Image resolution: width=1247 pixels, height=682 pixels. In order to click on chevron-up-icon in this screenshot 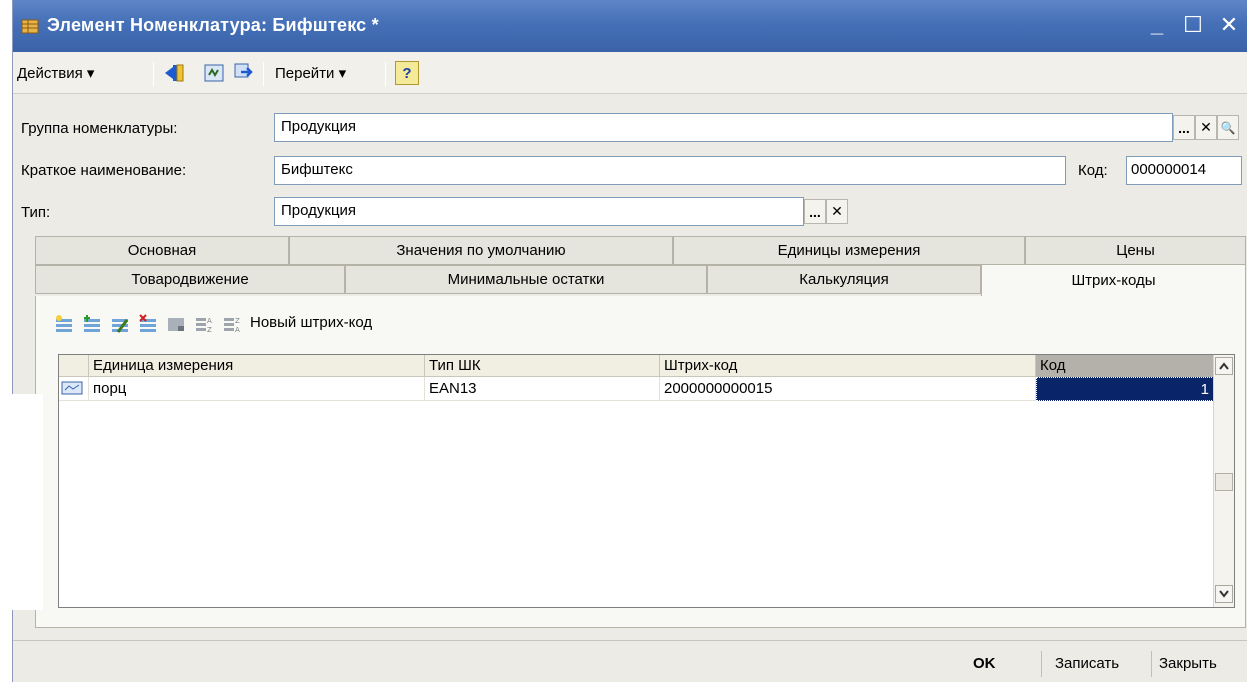, I will do `click(1224, 366)`.